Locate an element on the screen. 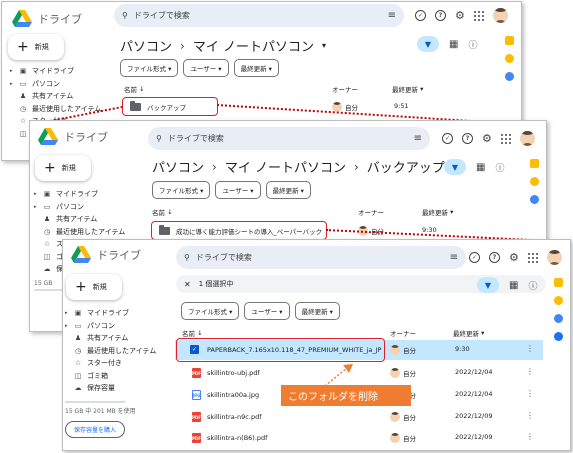  contacts-icon is located at coordinates (558, 336).